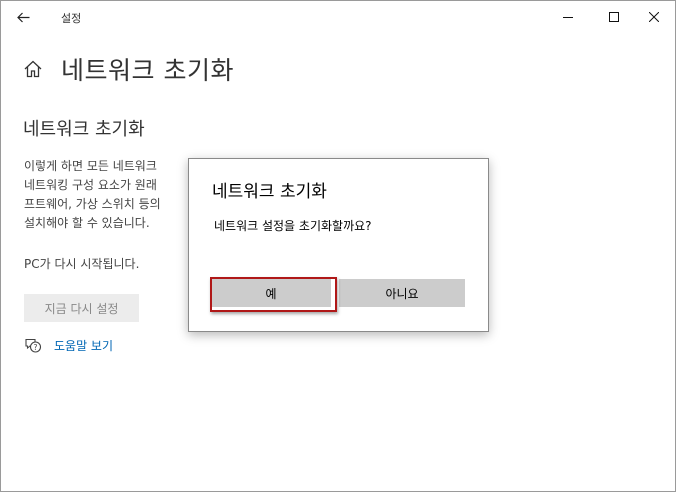  I want to click on section-title: 네트워크 초기화, so click(84, 129).